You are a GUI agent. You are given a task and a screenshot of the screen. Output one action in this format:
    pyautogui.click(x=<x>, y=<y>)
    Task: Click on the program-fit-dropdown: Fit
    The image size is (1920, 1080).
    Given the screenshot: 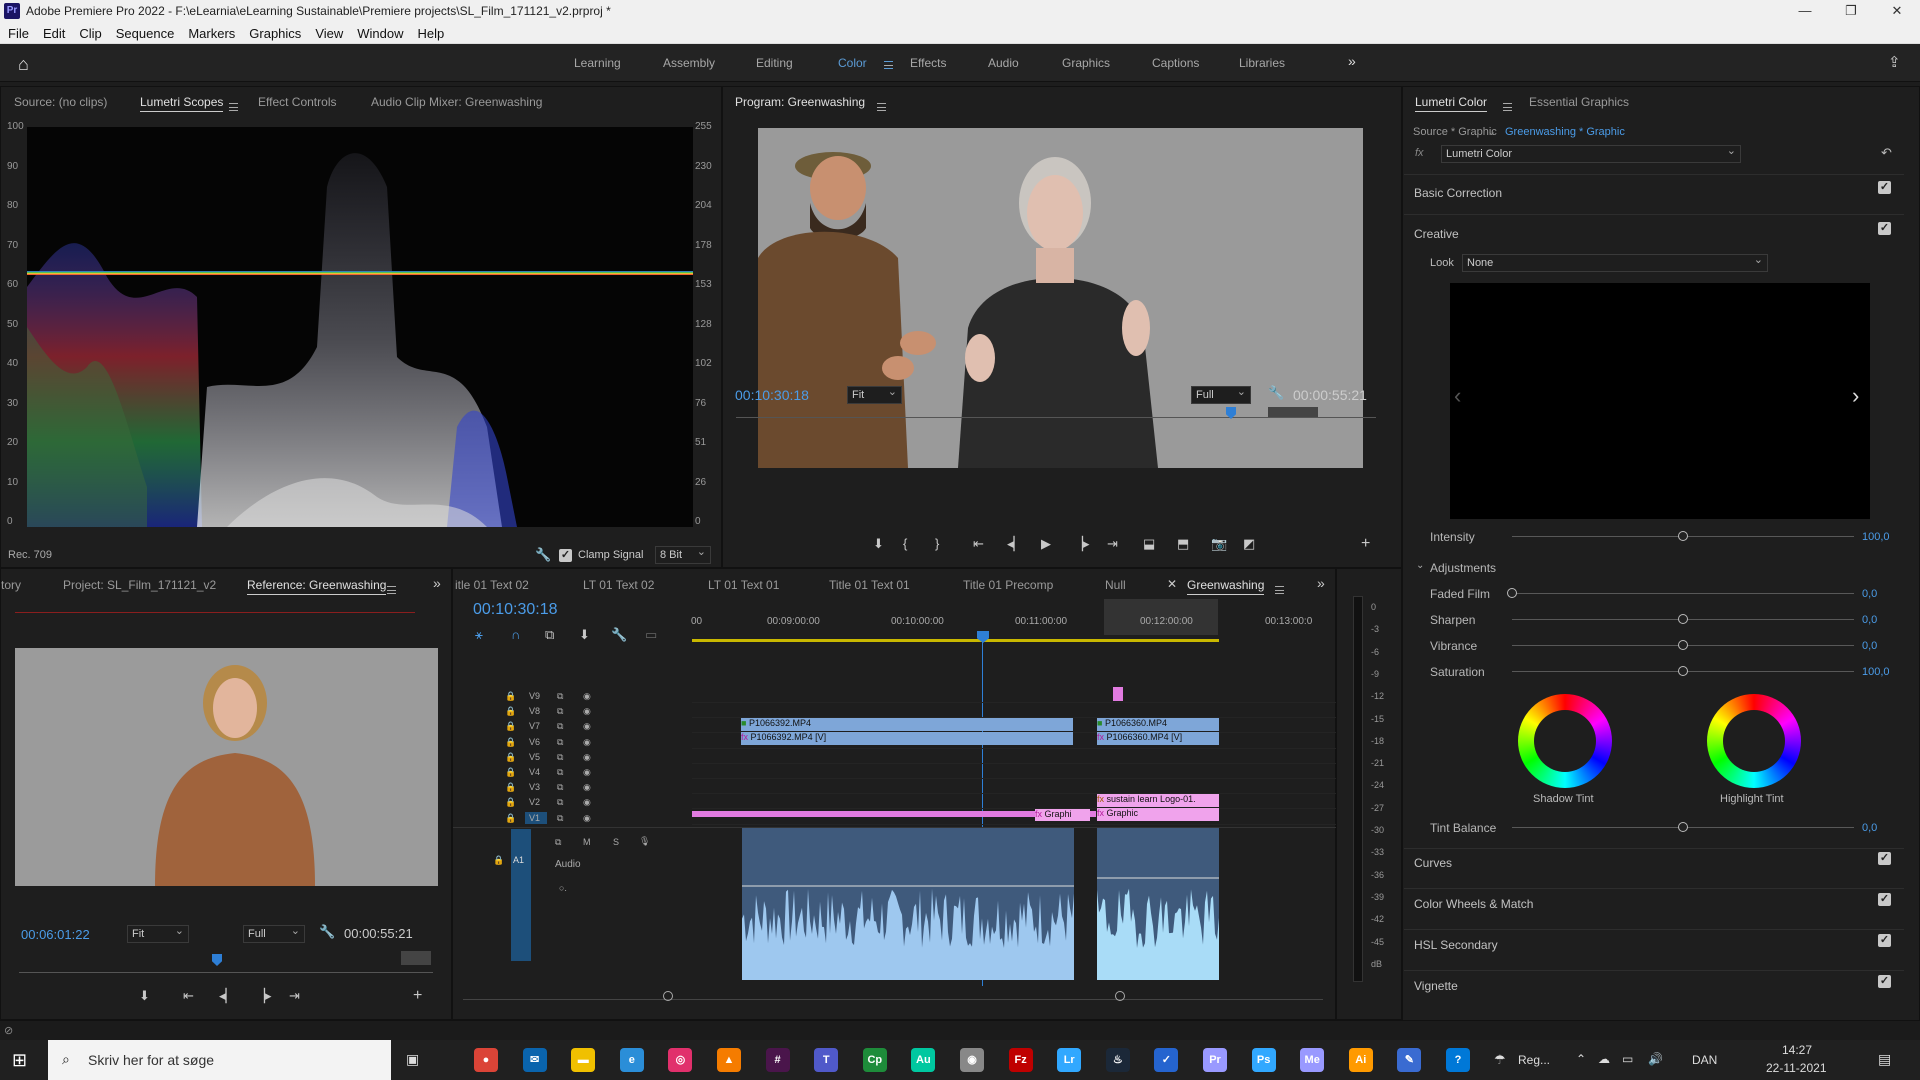 What is the action you would take?
    pyautogui.click(x=874, y=394)
    